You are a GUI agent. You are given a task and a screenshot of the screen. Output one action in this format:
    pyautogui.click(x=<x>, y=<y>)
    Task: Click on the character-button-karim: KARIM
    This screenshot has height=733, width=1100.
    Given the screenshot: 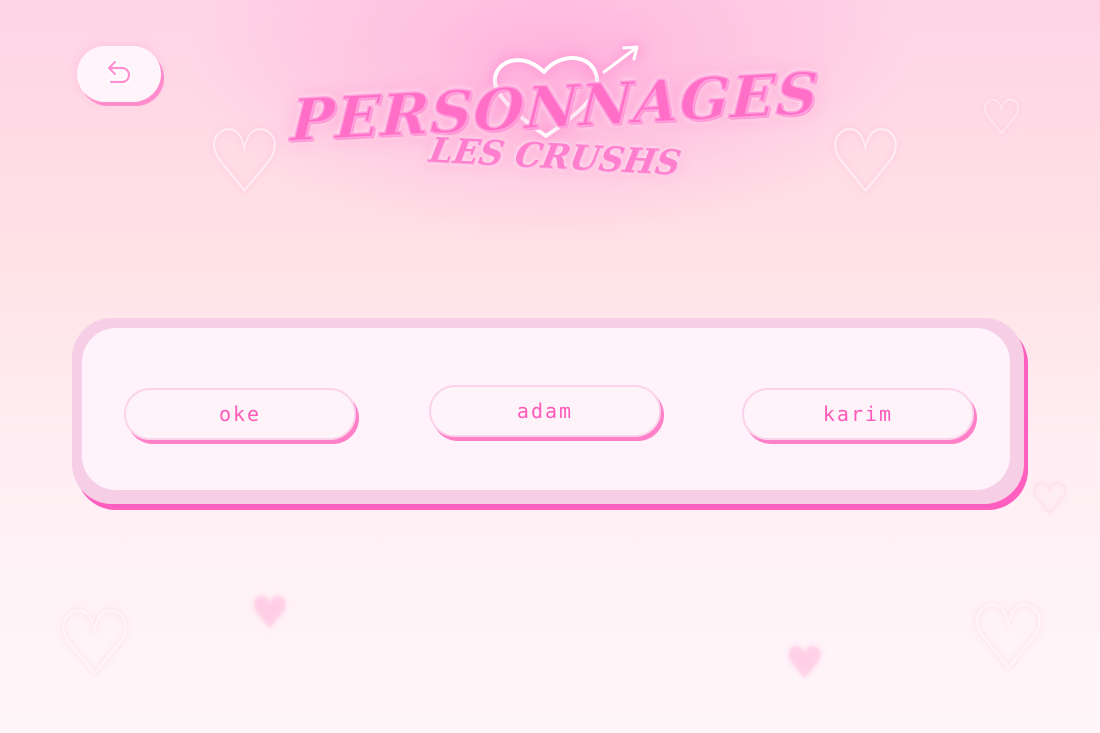 What is the action you would take?
    pyautogui.click(x=858, y=414)
    